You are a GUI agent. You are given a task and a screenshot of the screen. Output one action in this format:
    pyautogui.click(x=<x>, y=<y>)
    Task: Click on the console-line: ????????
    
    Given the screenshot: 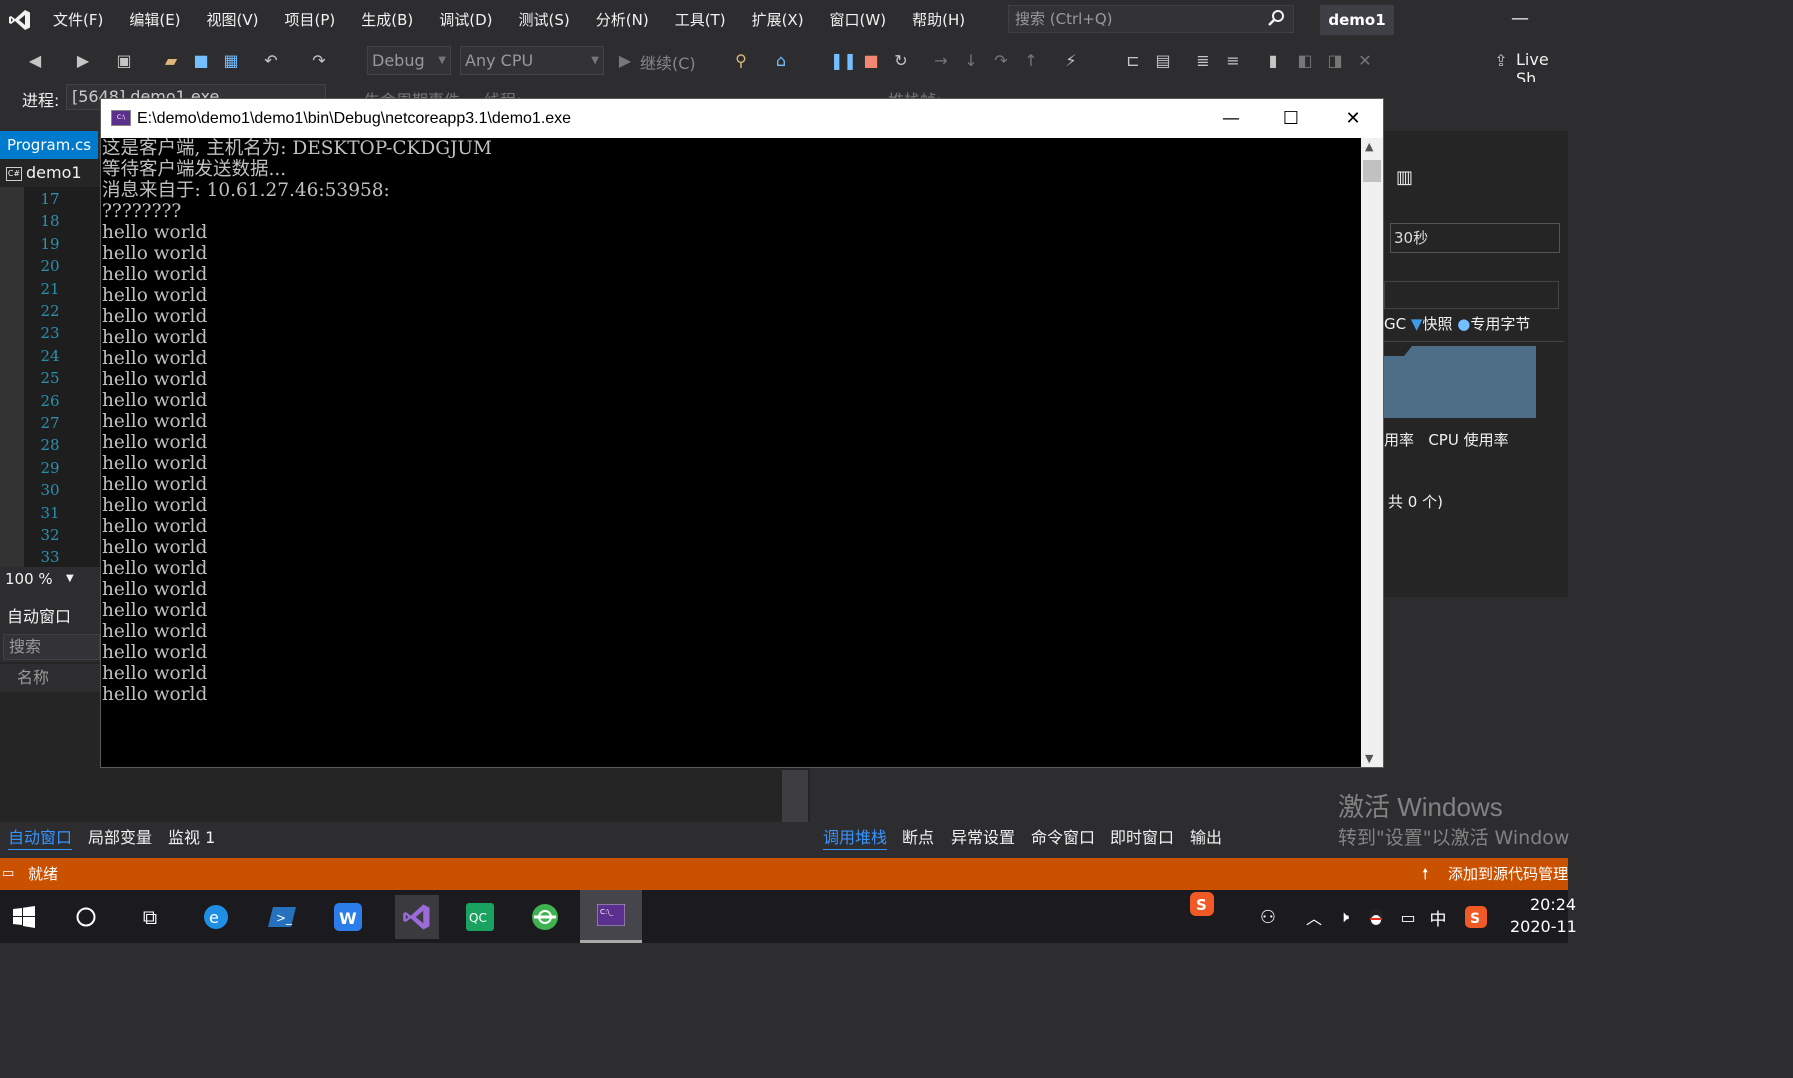 What is the action you would take?
    pyautogui.click(x=142, y=211)
    